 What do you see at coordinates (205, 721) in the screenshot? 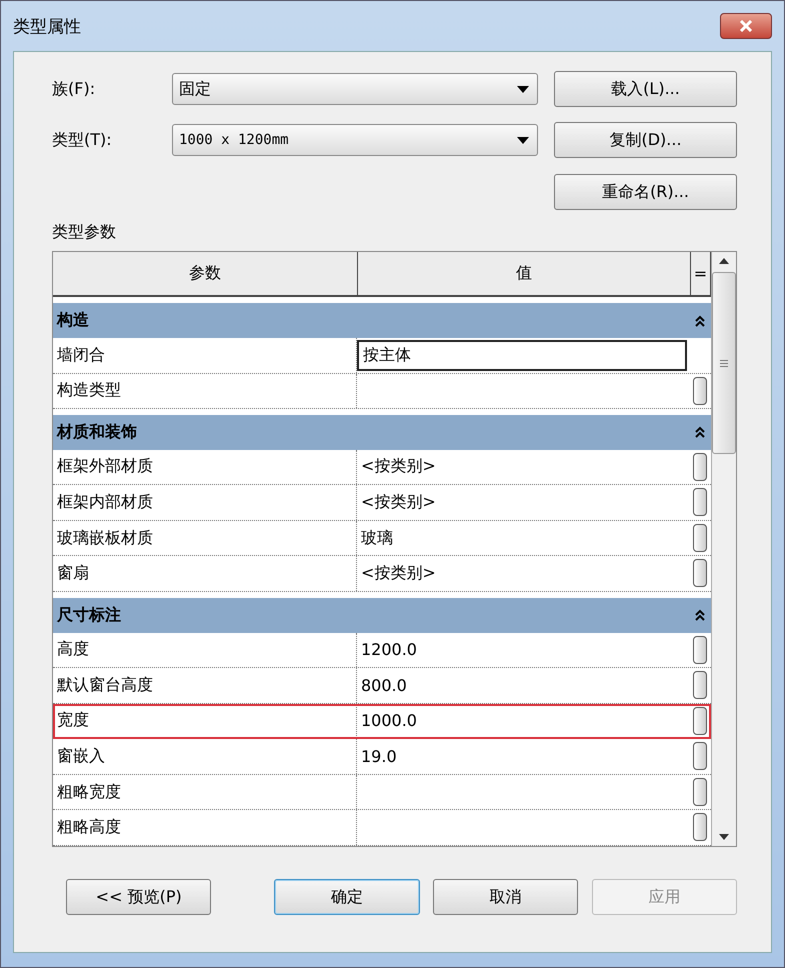
I see `parameter-name: 宽度` at bounding box center [205, 721].